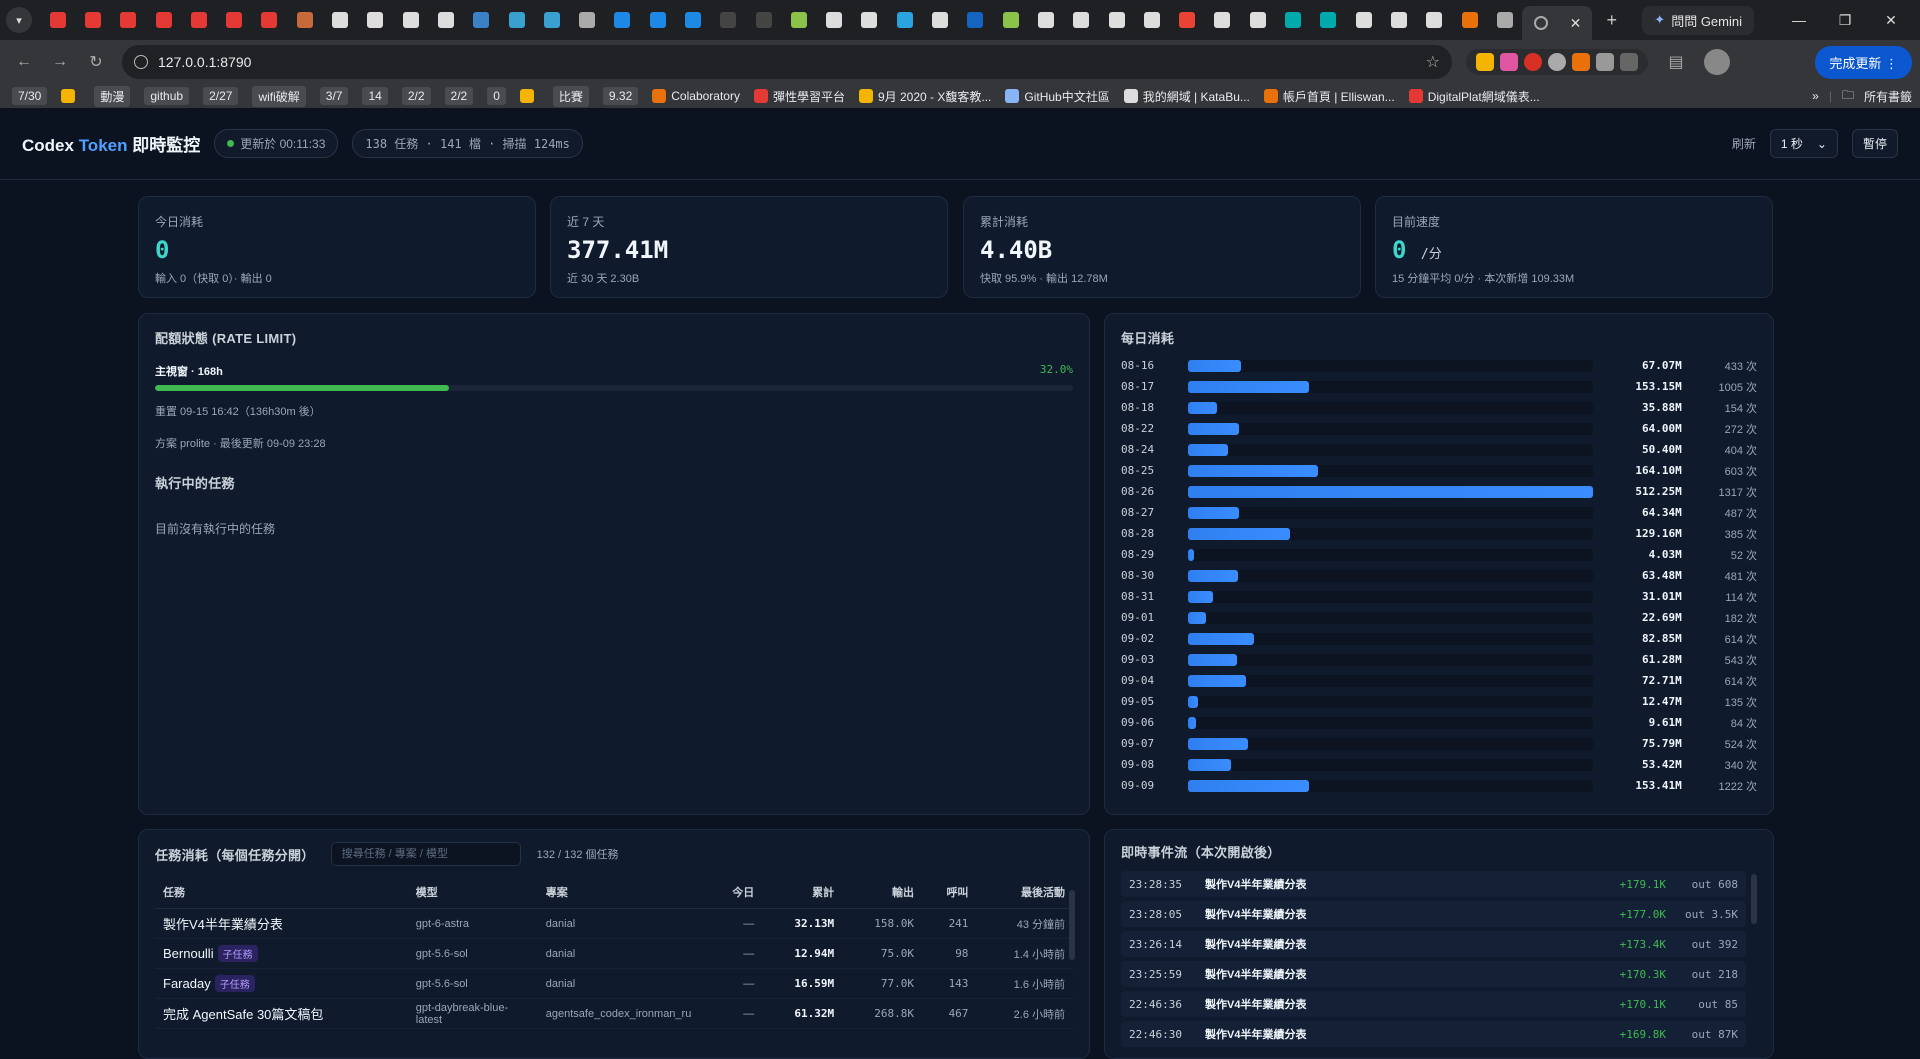 The height and width of the screenshot is (1059, 1920). What do you see at coordinates (96, 62) in the screenshot?
I see `reload-icon: ↻` at bounding box center [96, 62].